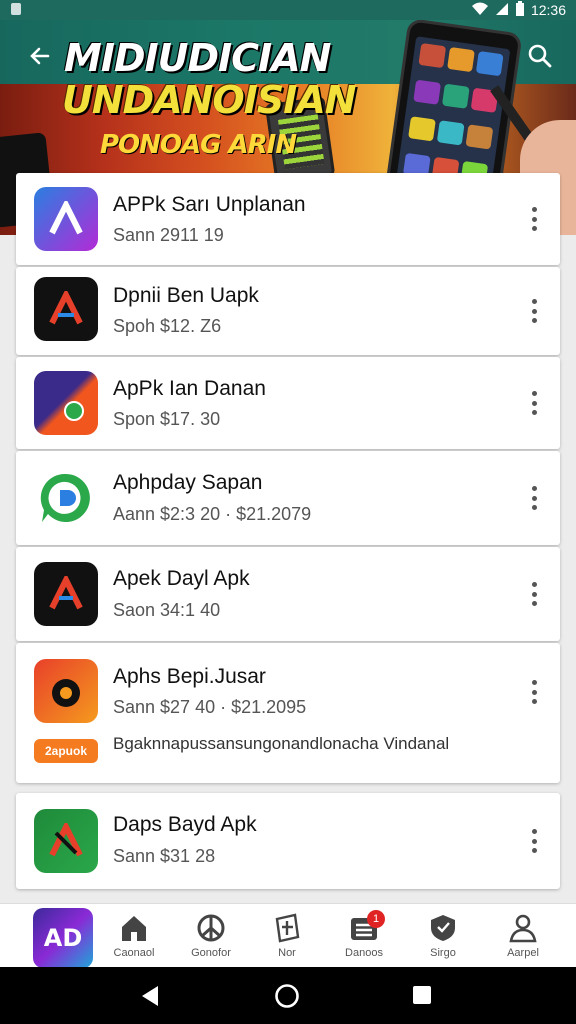  Describe the element at coordinates (287, 928) in the screenshot. I see `puzzle-icon` at that location.